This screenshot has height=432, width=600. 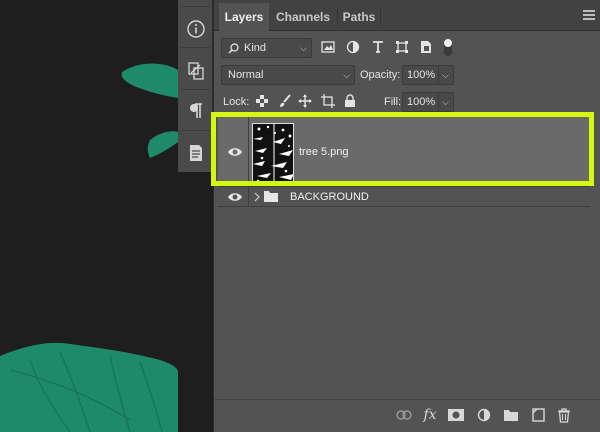 What do you see at coordinates (426, 47) in the screenshot?
I see `smart-object-filter-icon` at bounding box center [426, 47].